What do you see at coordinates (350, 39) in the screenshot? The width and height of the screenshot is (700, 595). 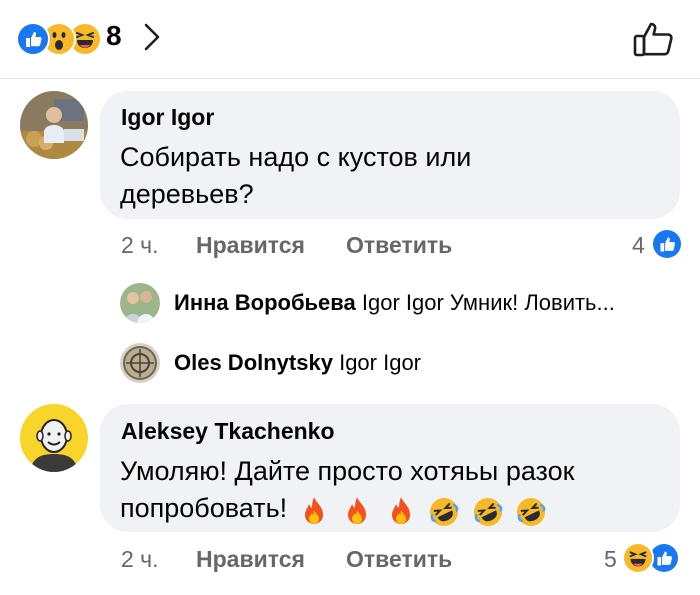 I see `reactions-header: 8` at bounding box center [350, 39].